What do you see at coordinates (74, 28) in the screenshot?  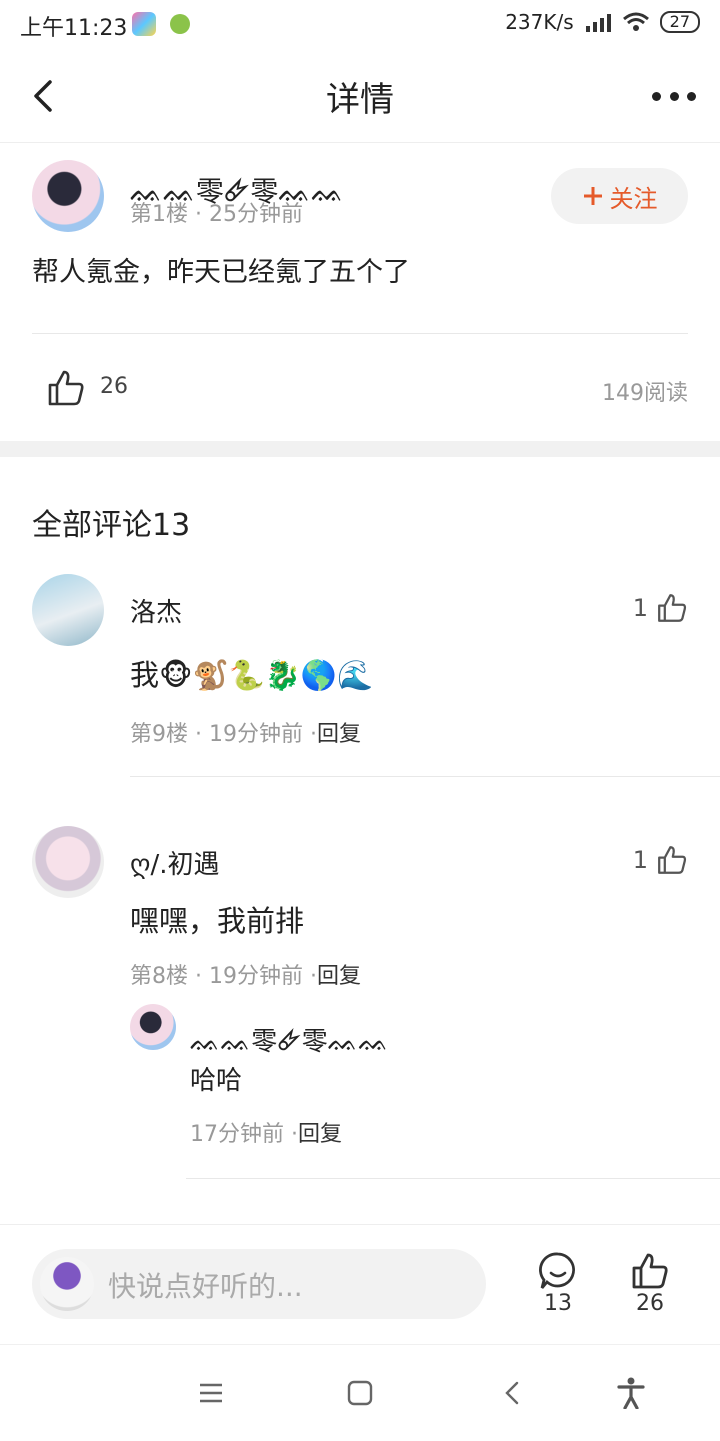 I see `status-time: 上午11:23` at bounding box center [74, 28].